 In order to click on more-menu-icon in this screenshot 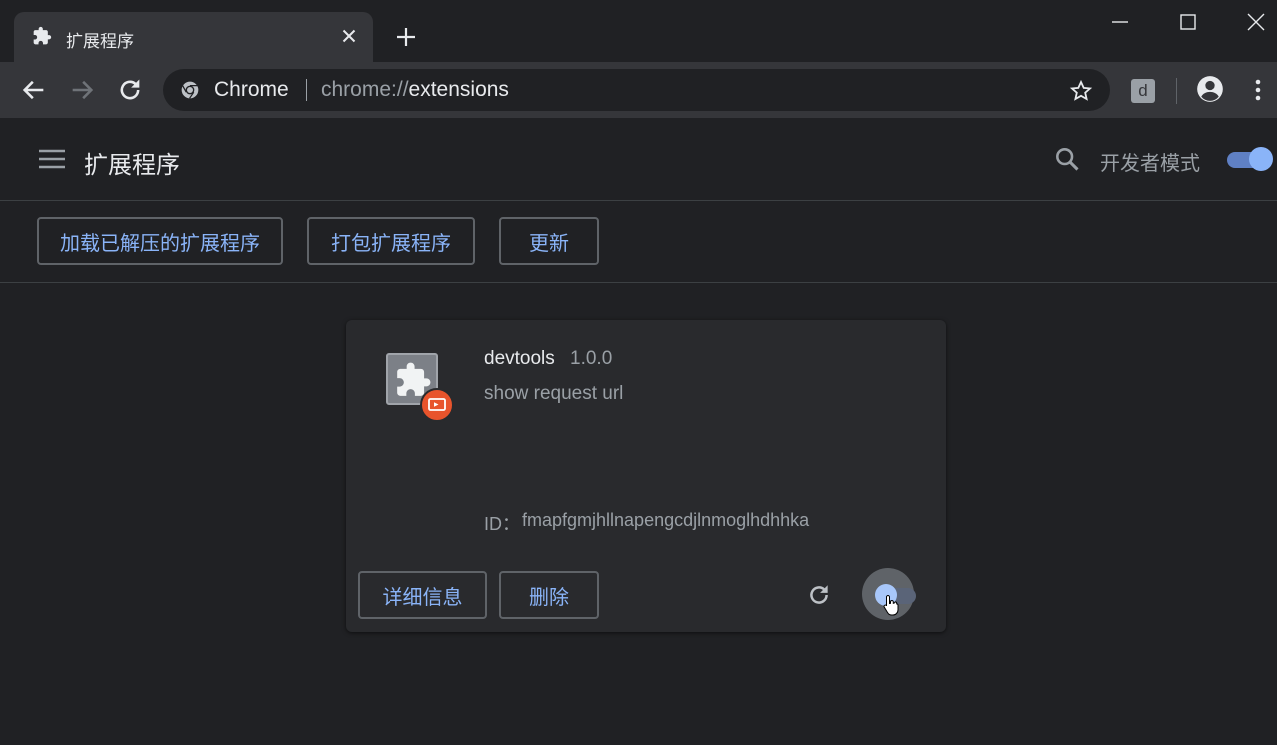, I will do `click(1258, 90)`.